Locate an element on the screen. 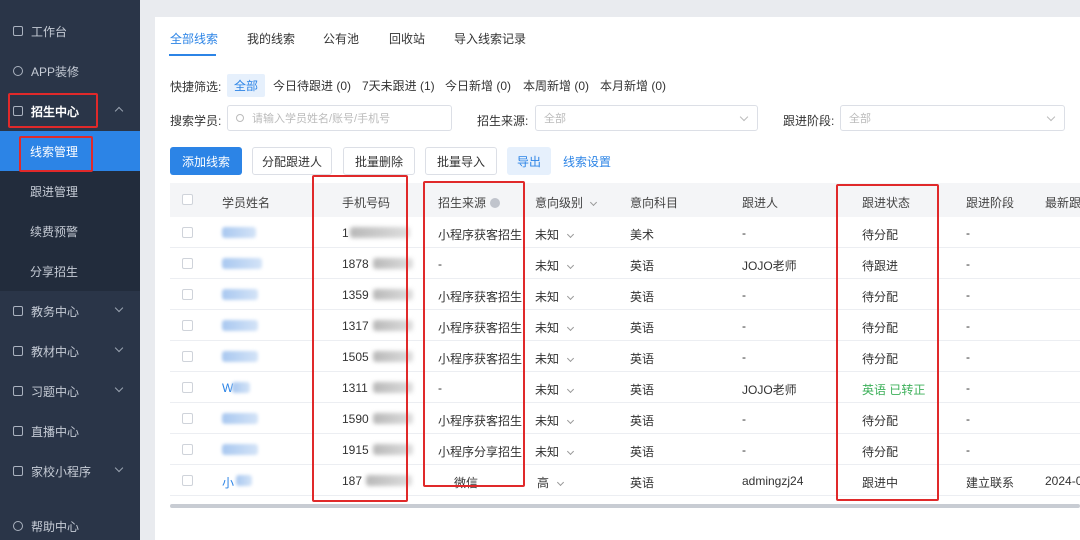  stage-select: 全部 is located at coordinates (952, 118).